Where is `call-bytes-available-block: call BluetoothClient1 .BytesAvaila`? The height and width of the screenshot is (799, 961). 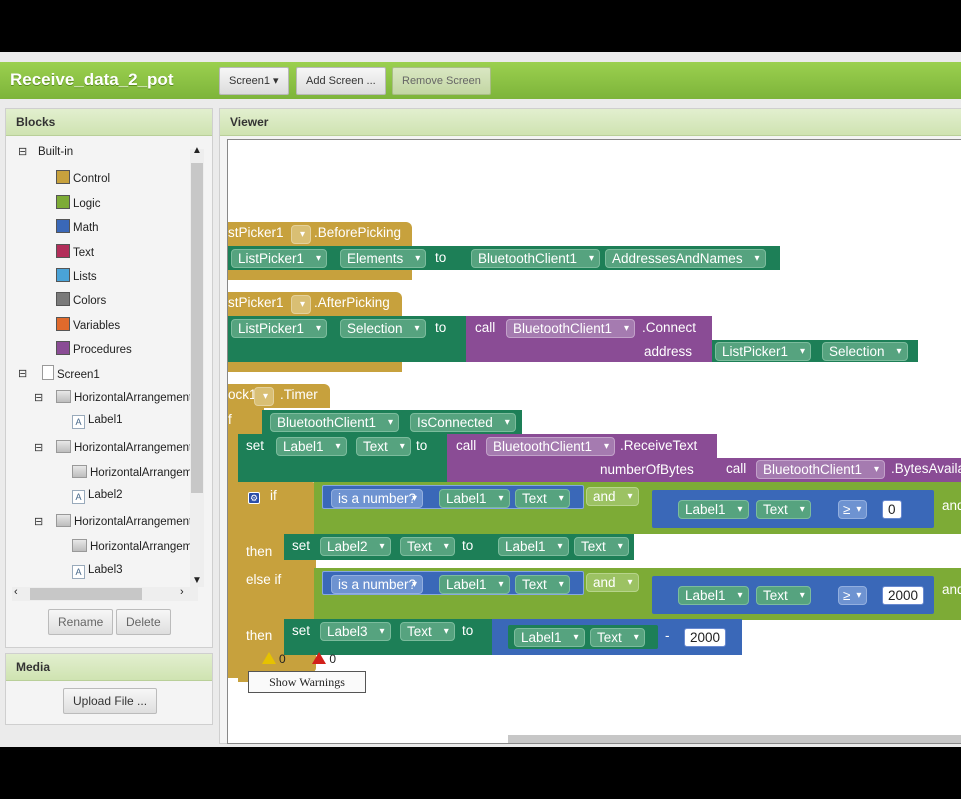 call-bytes-available-block: call BluetoothClient1 .BytesAvaila is located at coordinates (838, 470).